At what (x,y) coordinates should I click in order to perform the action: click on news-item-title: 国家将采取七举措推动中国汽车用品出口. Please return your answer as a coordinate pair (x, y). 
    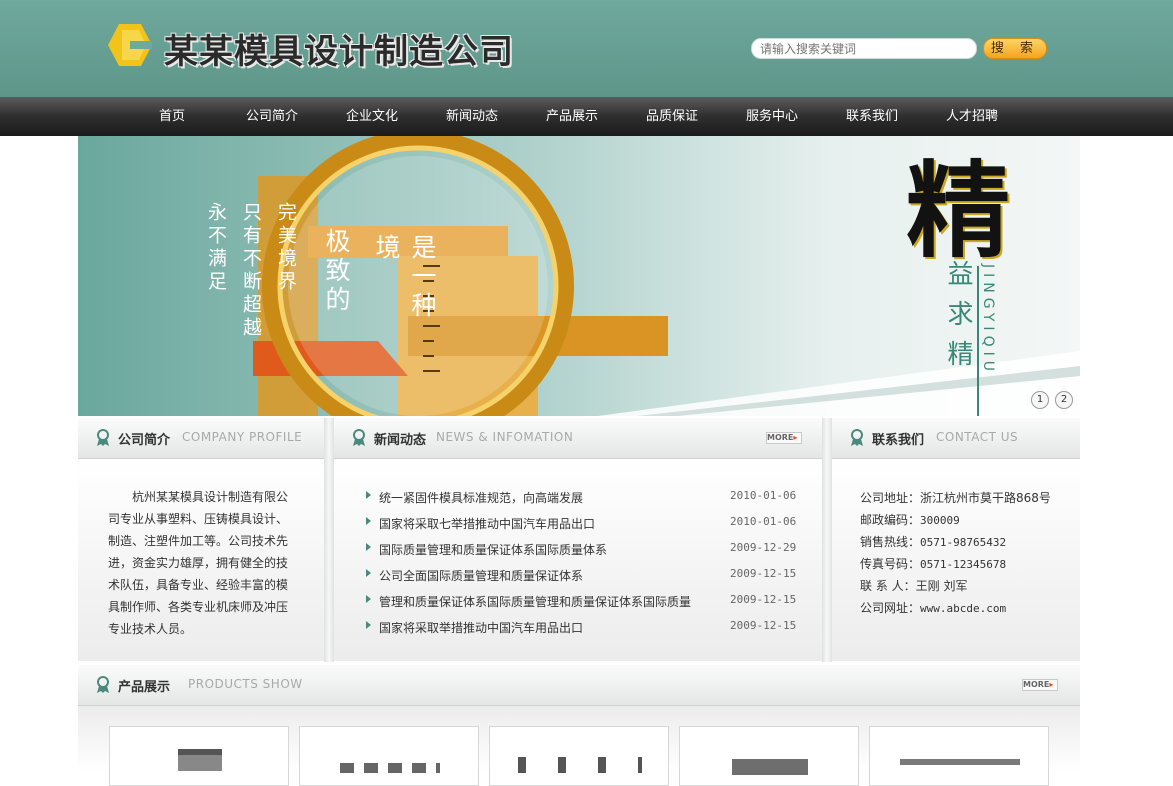
    Looking at the image, I should click on (487, 523).